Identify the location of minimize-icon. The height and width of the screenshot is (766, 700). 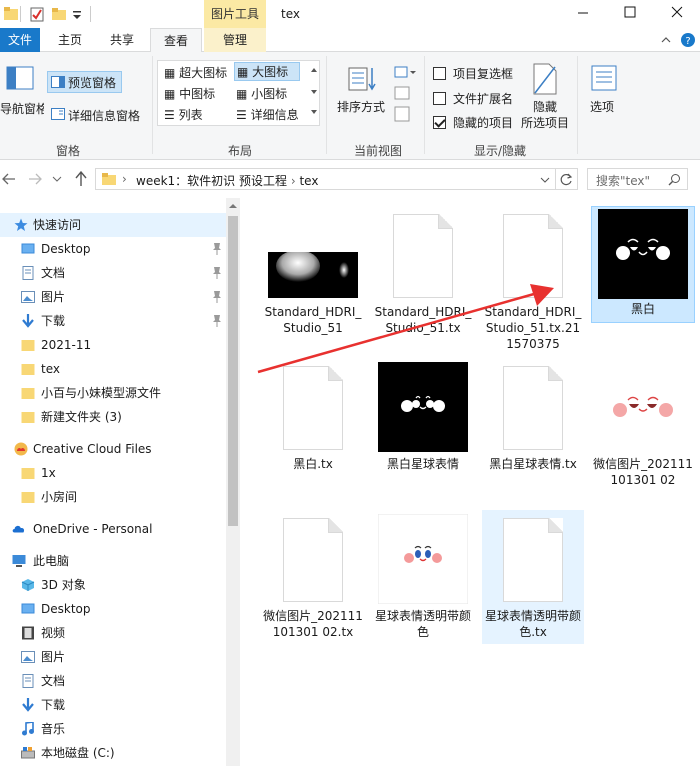
(583, 14).